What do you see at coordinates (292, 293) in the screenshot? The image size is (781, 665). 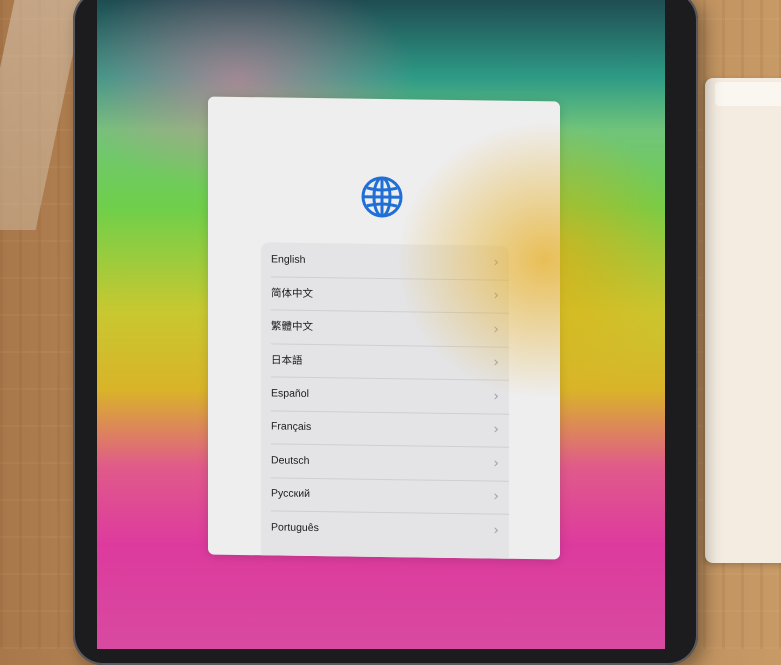 I see `language-label: 简体中文` at bounding box center [292, 293].